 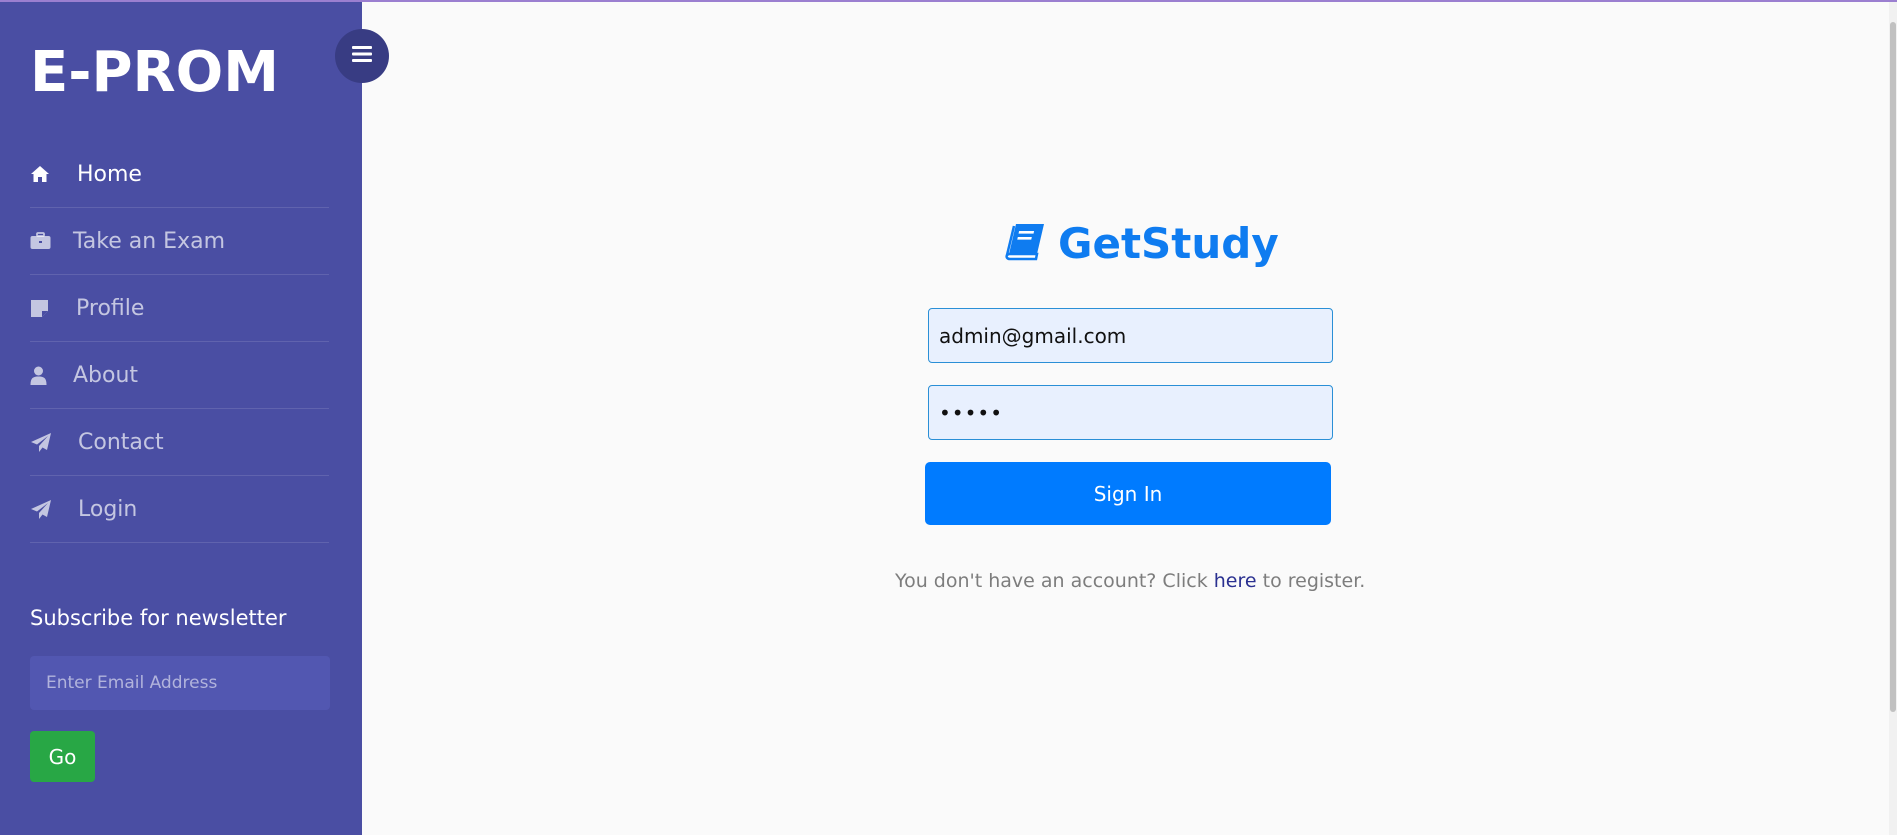 I want to click on book-icon, so click(x=1025, y=244).